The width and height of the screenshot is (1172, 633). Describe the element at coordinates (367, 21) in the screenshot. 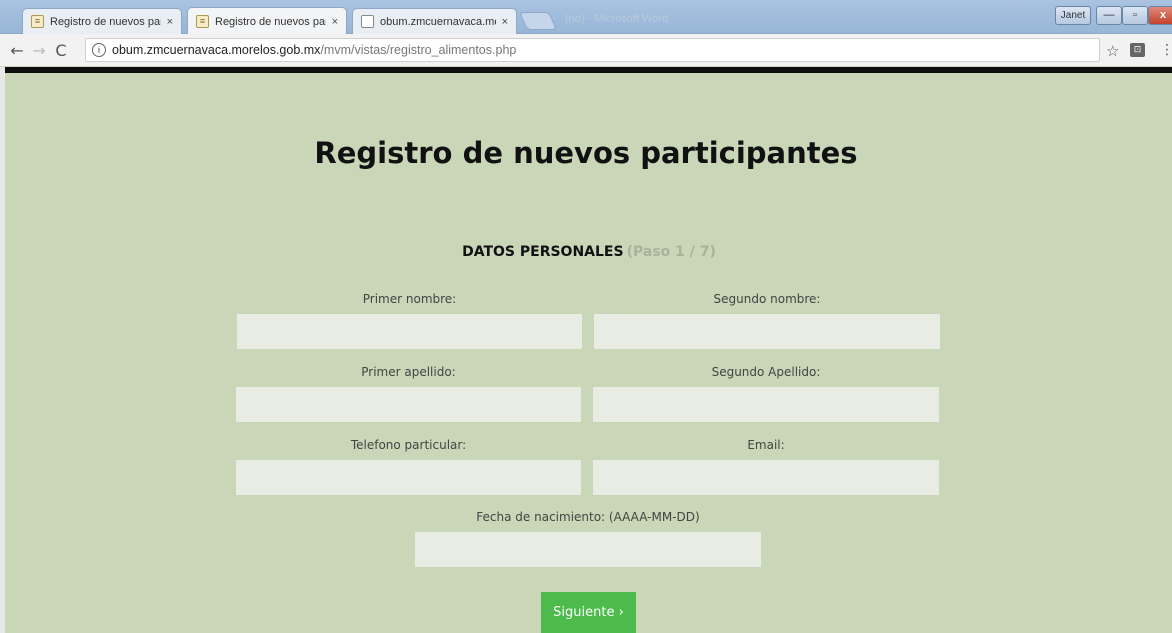

I see `page-icon` at that location.